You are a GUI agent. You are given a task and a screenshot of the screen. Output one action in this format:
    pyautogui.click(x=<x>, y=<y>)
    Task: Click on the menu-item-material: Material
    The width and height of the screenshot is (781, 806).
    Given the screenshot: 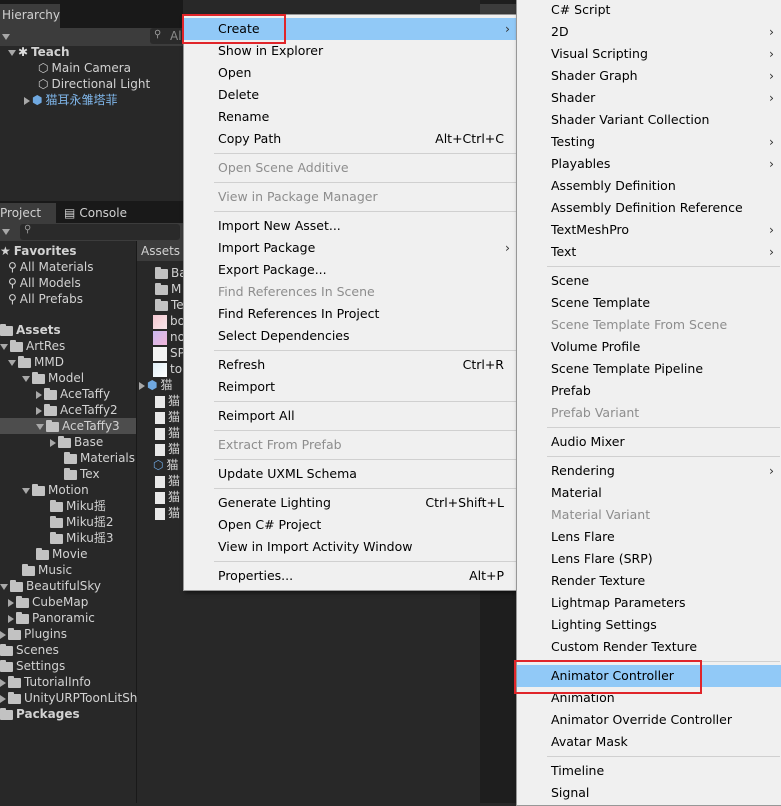 What is the action you would take?
    pyautogui.click(x=649, y=493)
    